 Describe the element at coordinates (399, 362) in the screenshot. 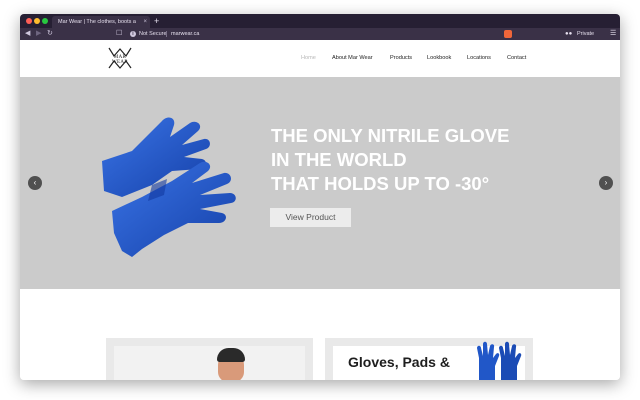

I see `gloves-card-title: Gloves, Pads &` at that location.